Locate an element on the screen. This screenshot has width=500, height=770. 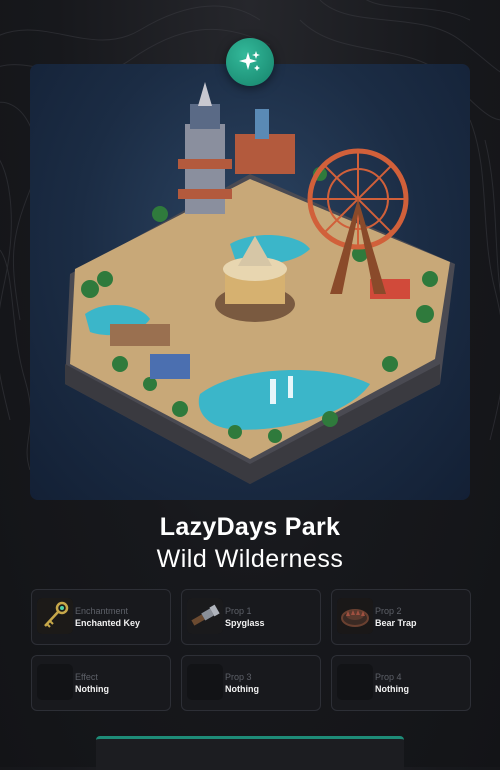
bottom-action-bar is located at coordinates (250, 753).